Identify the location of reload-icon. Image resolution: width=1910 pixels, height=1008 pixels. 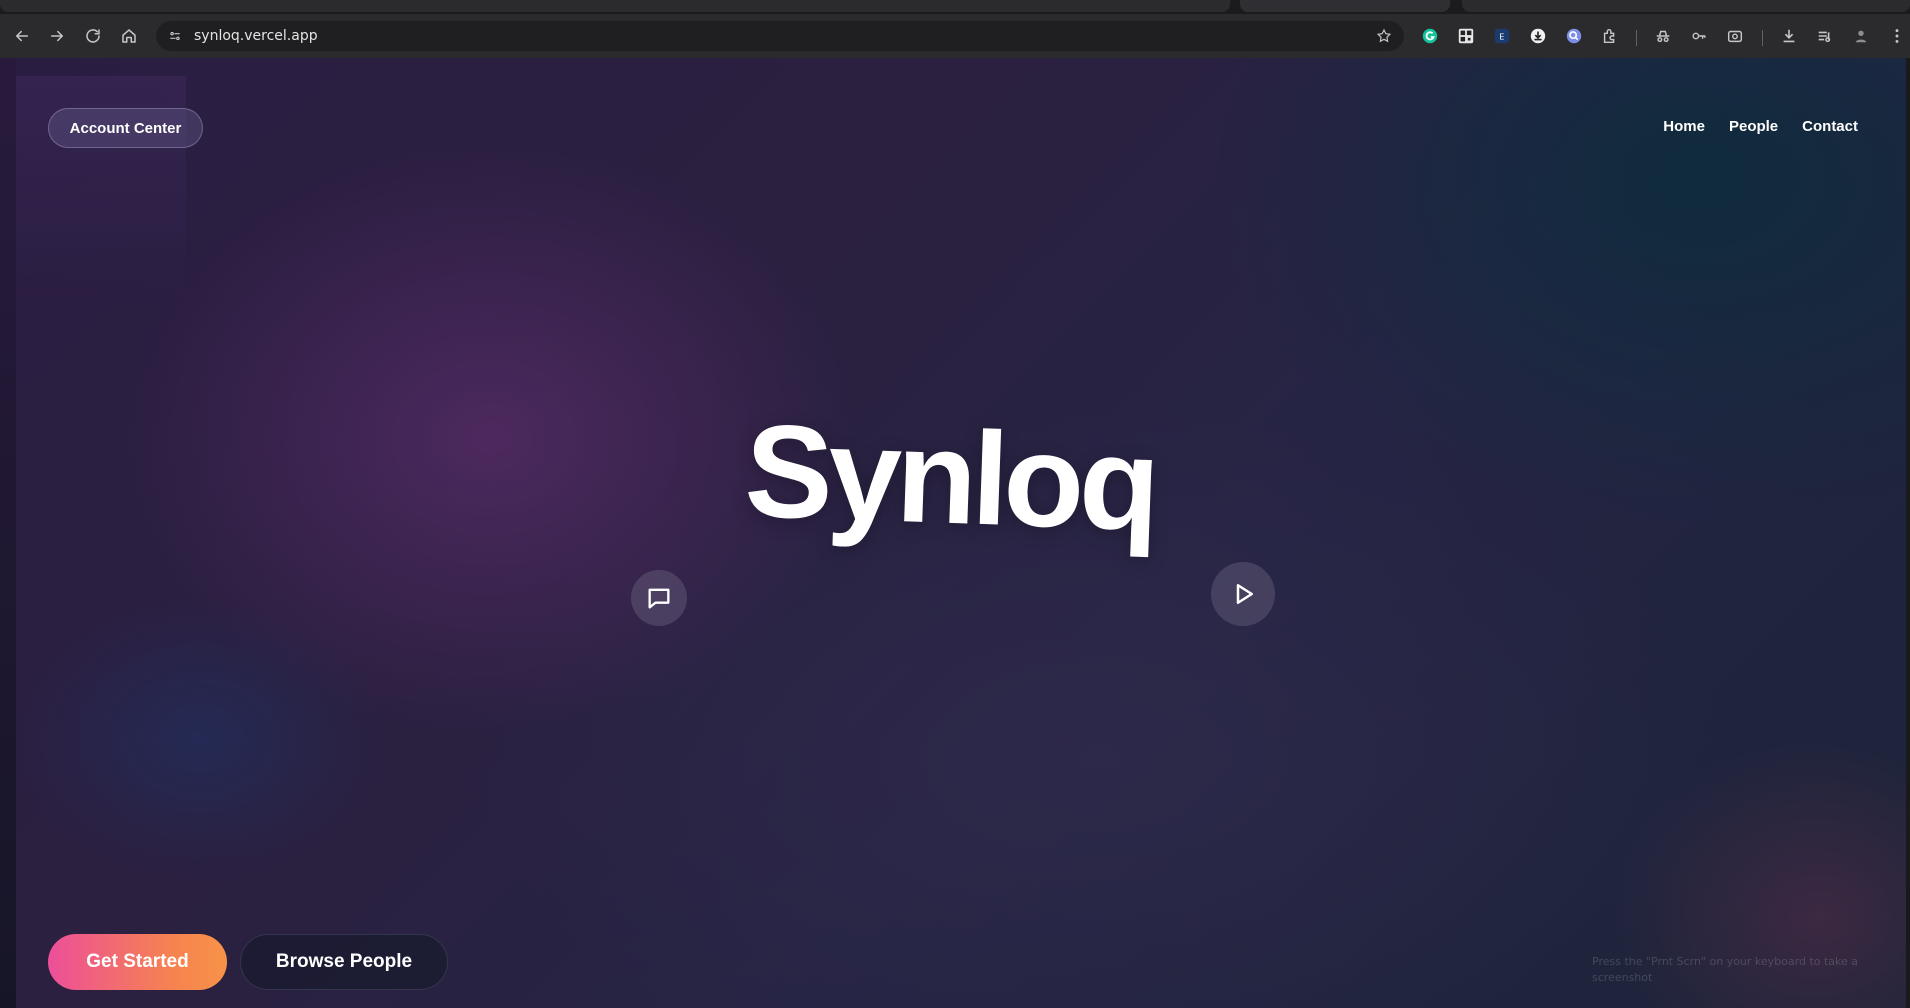
(93, 36).